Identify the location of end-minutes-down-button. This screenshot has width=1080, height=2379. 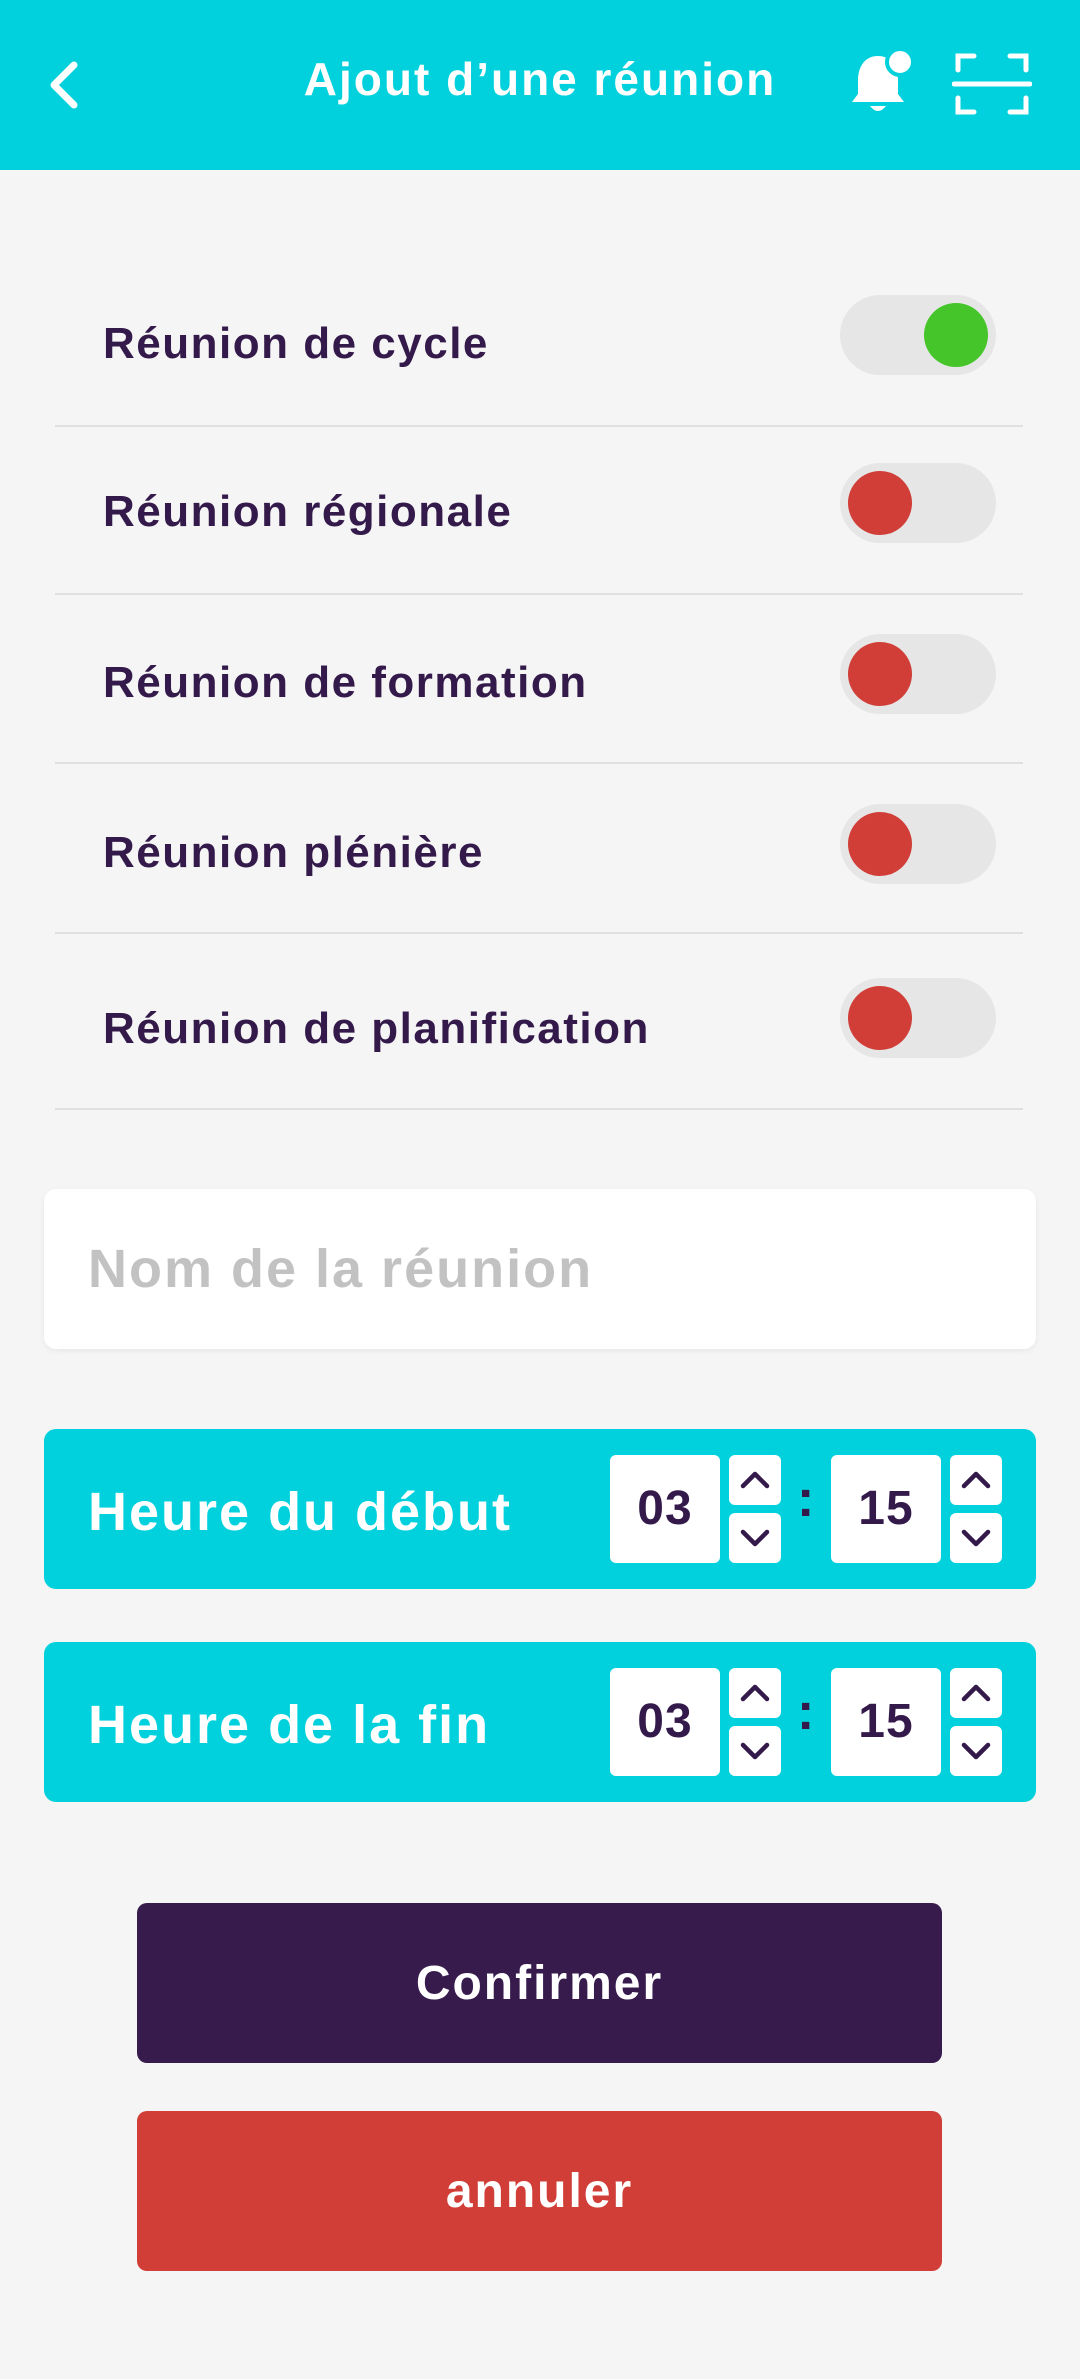
(976, 1751).